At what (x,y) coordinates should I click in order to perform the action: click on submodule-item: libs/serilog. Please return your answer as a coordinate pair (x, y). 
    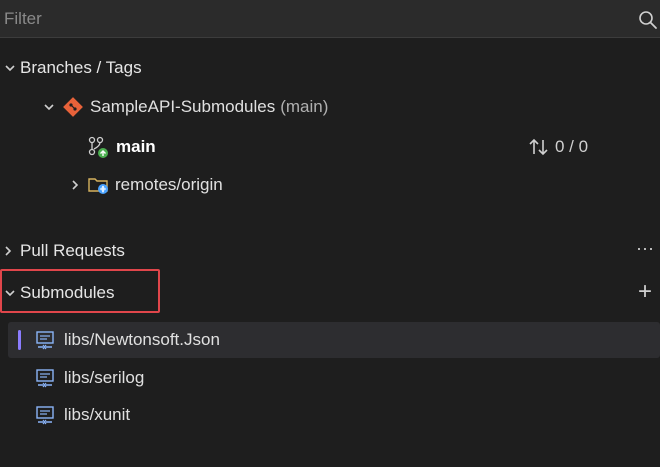
    Looking at the image, I should click on (330, 378).